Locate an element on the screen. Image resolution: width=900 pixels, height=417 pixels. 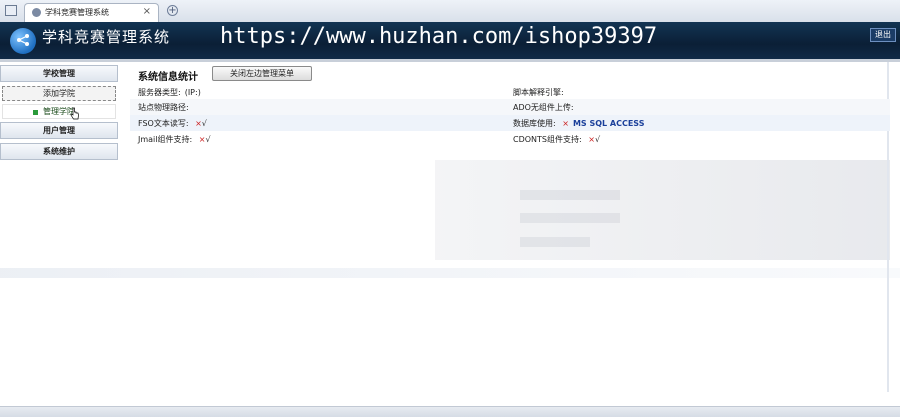
info-row: FSO文本读写: ×√ 数据库使用: × MS SQL ACCESS is located at coordinates (510, 123).